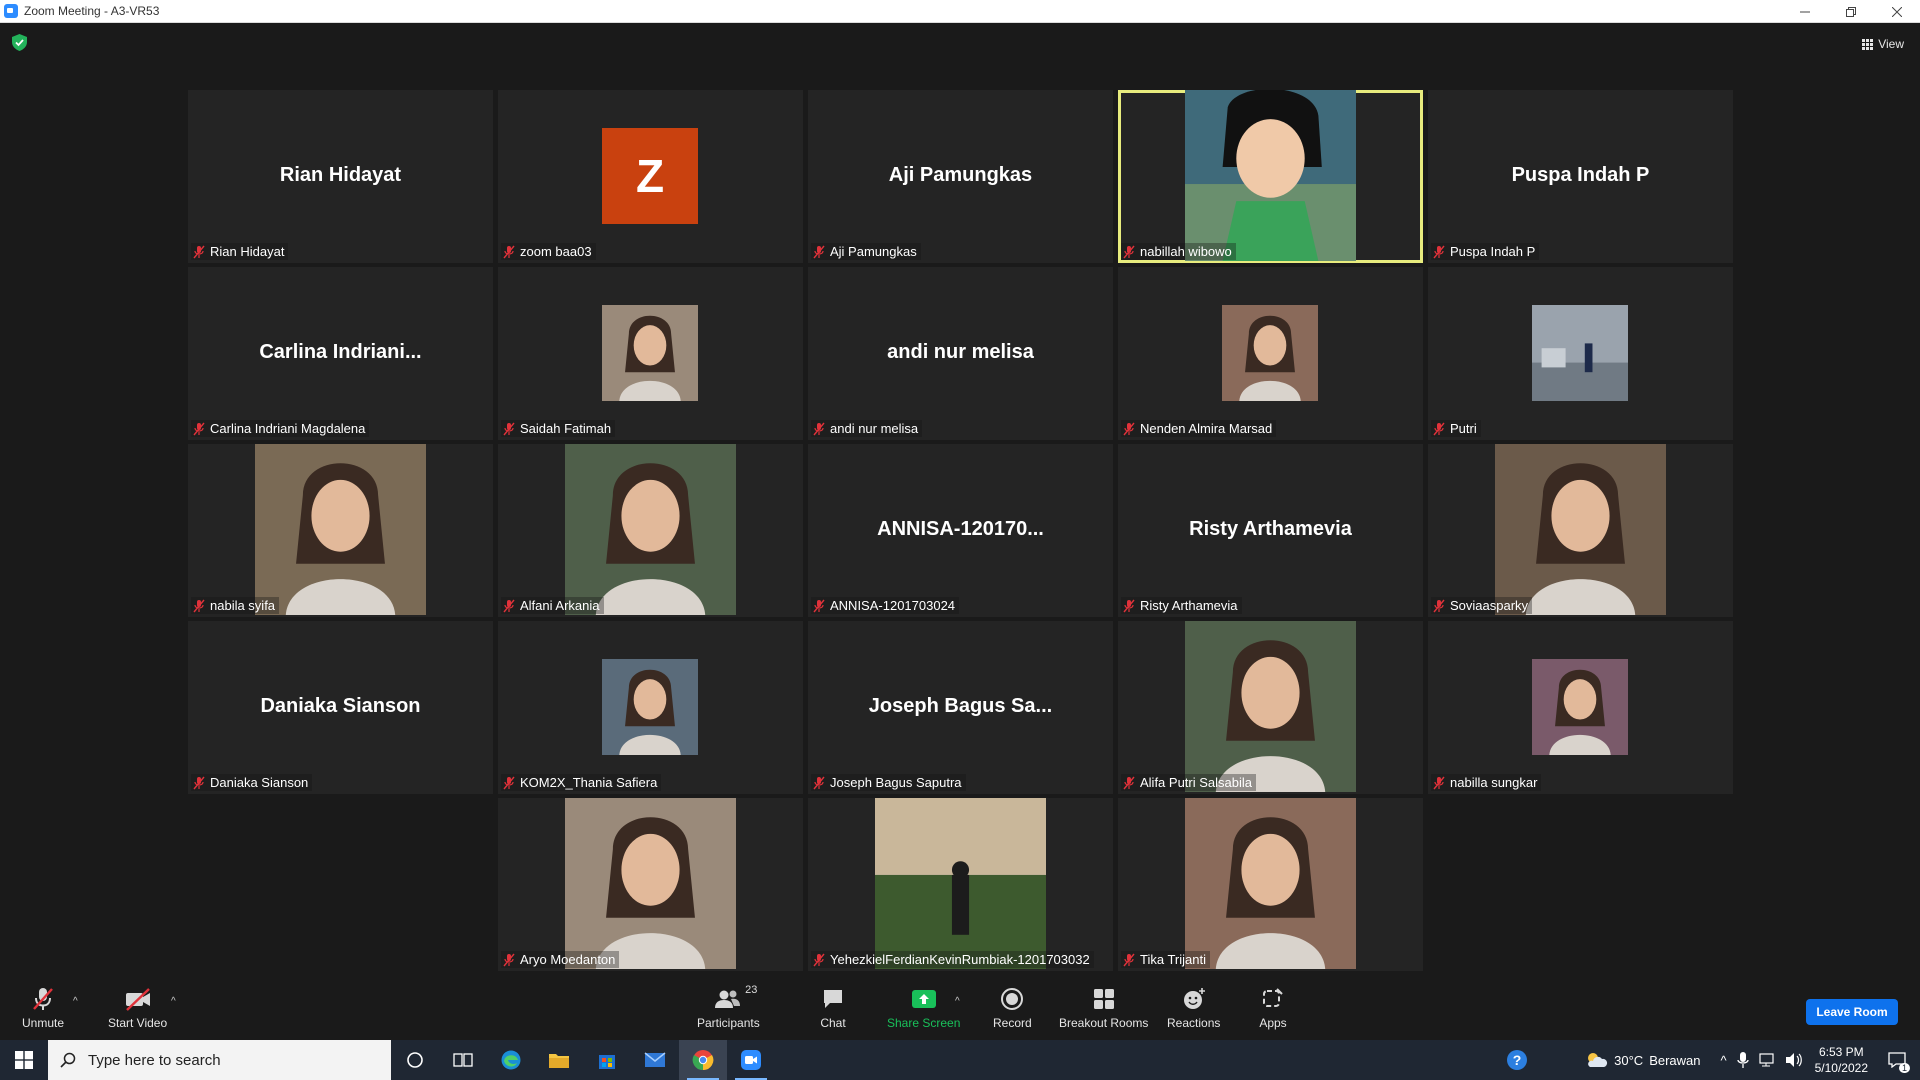  Describe the element at coordinates (896, 782) in the screenshot. I see `participant-name: Joseph Bagus Saputra` at that location.